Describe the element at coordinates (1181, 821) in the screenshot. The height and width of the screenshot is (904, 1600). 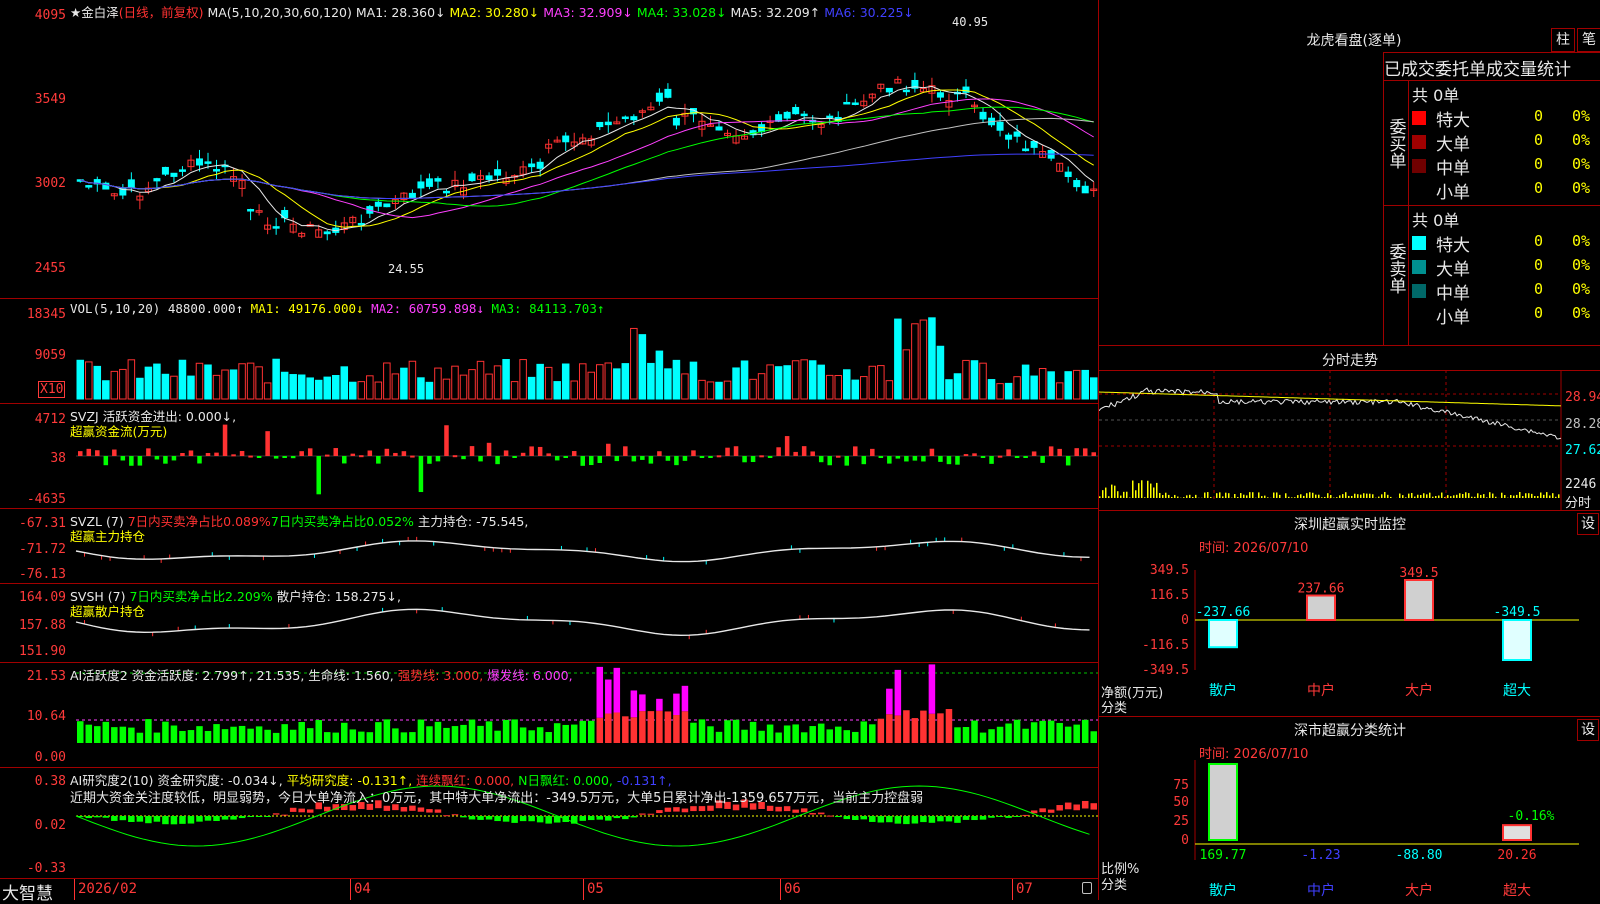
I see `stats-y-tick: 25` at that location.